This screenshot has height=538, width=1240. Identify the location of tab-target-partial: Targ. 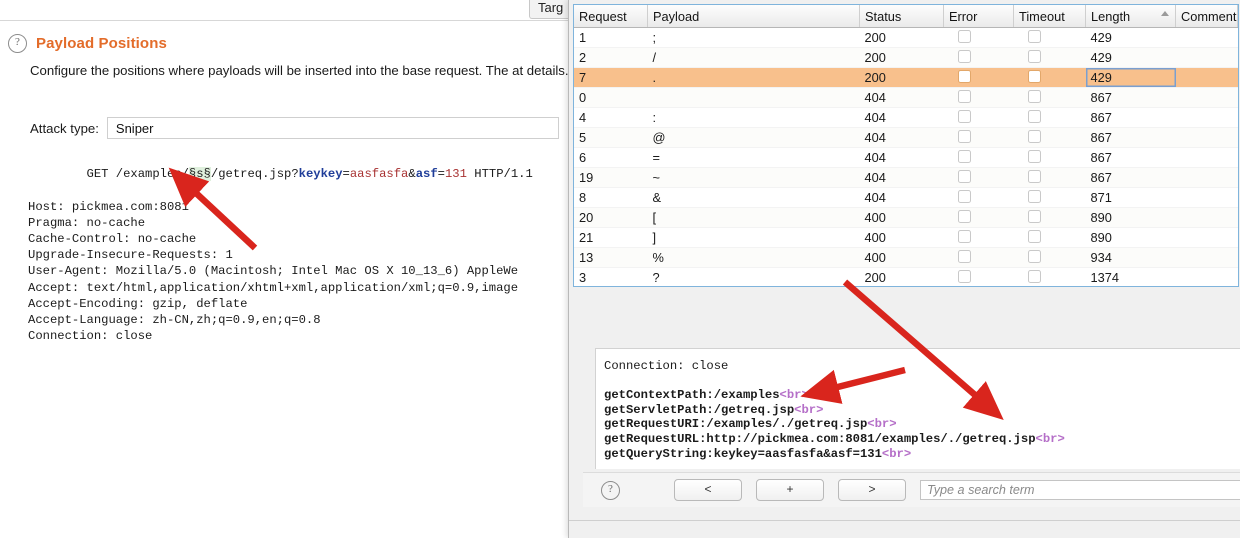
(548, 9).